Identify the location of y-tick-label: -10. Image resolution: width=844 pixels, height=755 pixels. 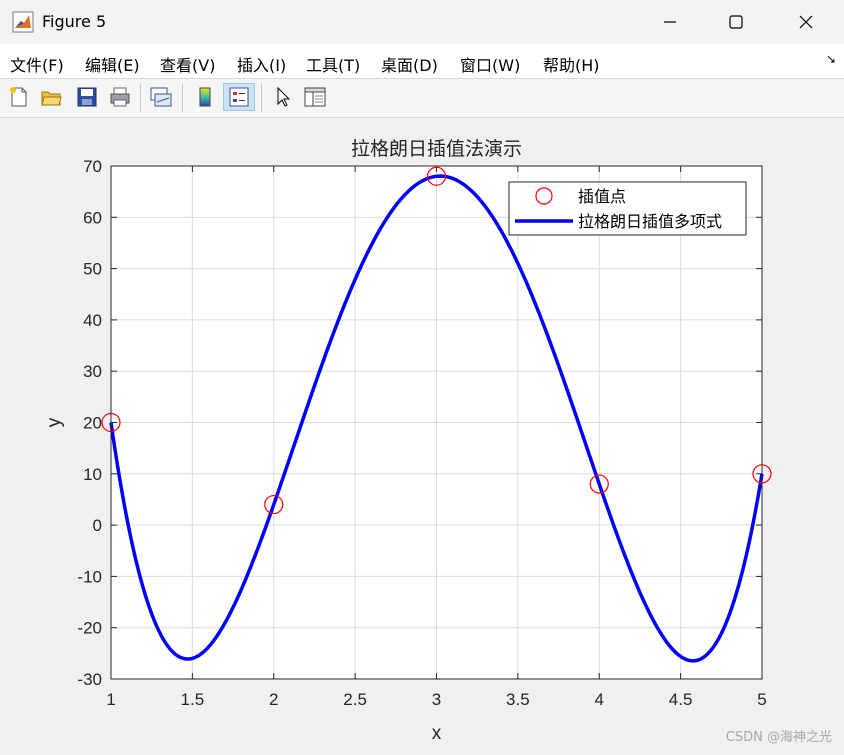
(89, 576).